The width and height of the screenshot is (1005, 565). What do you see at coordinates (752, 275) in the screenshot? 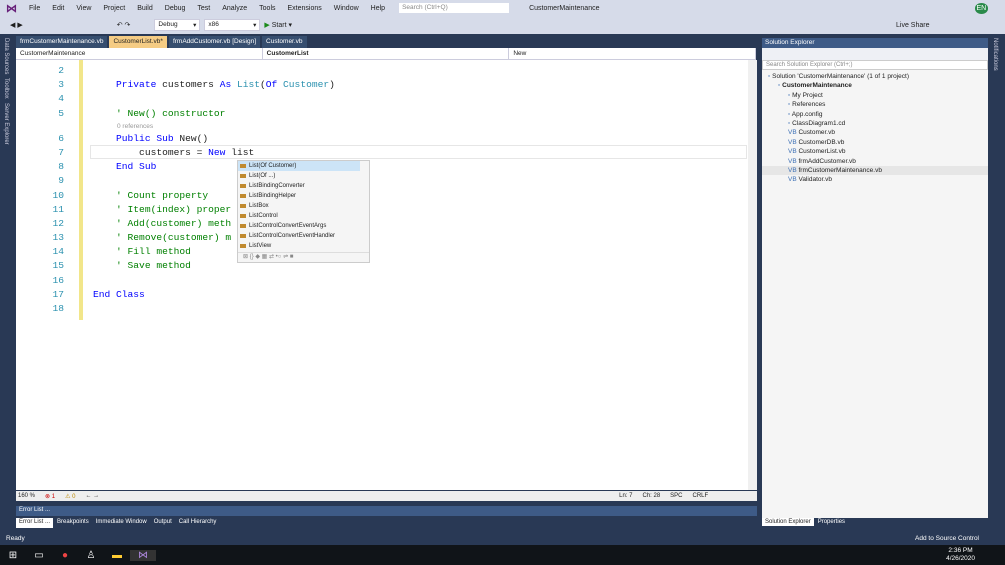
I see `vertical-scrollbar` at bounding box center [752, 275].